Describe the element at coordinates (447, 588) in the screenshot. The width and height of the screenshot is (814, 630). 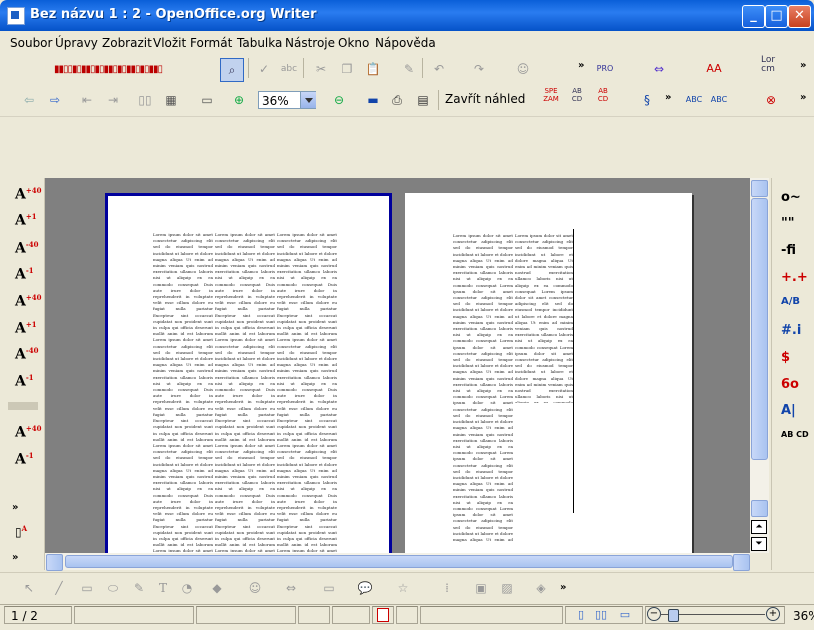
I see `points-icon: ⁞` at that location.